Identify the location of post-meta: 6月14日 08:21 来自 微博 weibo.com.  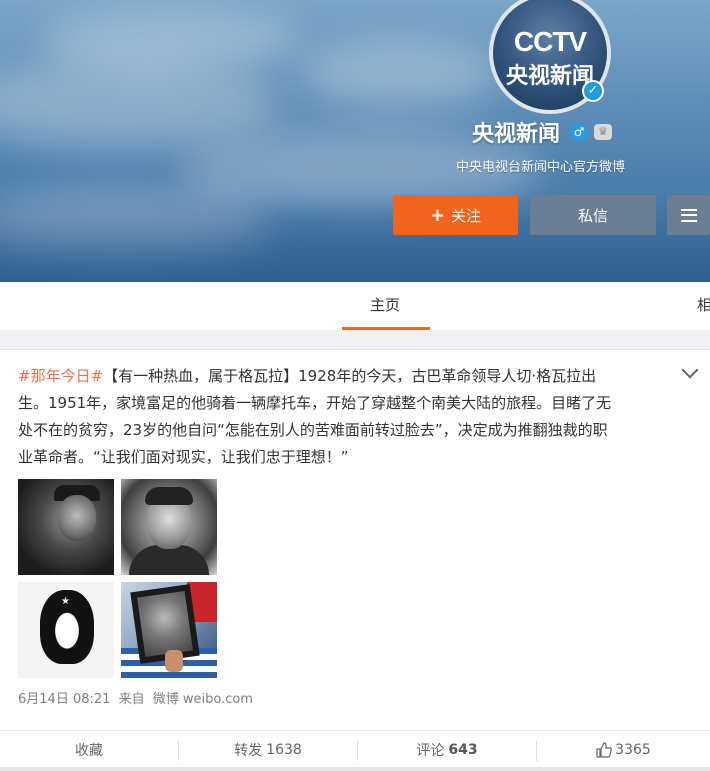
(137, 697).